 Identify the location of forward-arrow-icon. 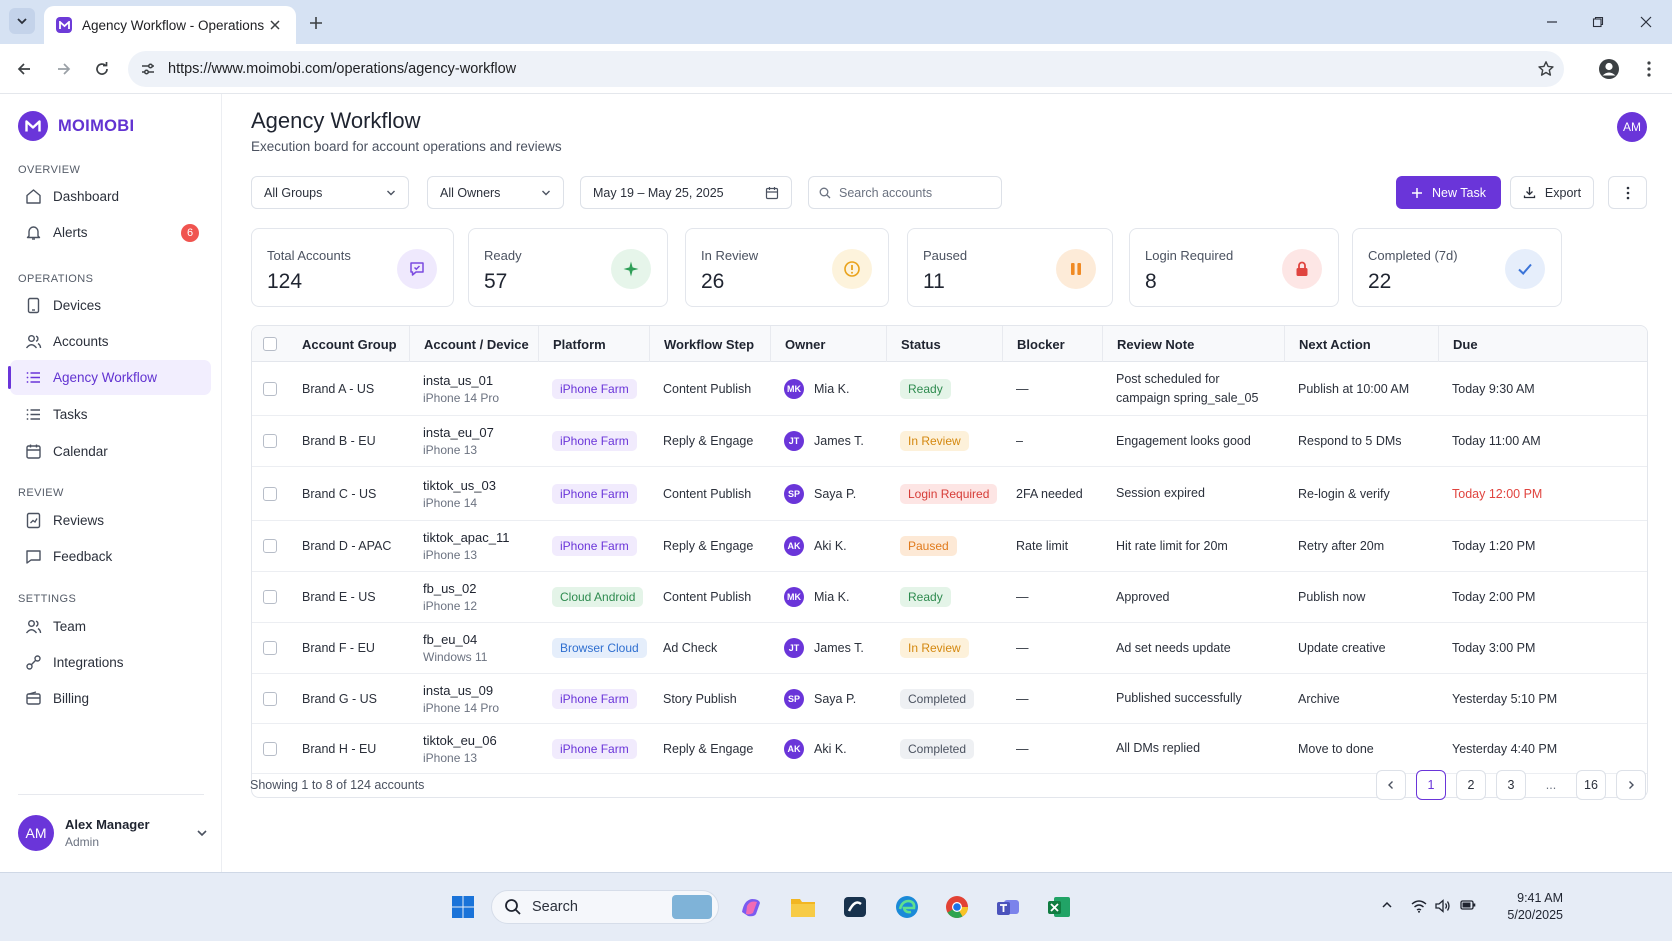
(64, 69).